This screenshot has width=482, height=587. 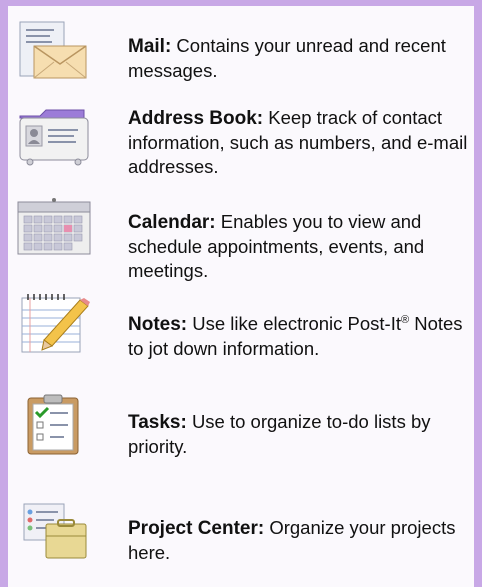 What do you see at coordinates (405, 319) in the screenshot?
I see `registered-mark: ®` at bounding box center [405, 319].